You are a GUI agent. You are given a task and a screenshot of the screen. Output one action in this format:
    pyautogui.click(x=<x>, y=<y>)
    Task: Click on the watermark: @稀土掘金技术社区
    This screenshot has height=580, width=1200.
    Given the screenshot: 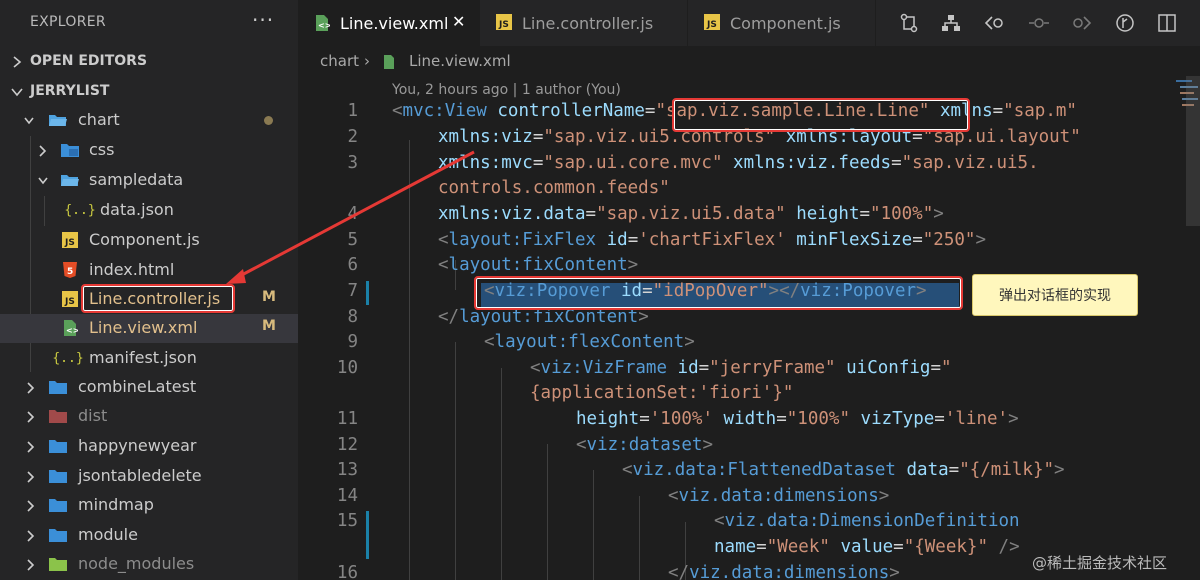 What is the action you would take?
    pyautogui.click(x=1100, y=563)
    